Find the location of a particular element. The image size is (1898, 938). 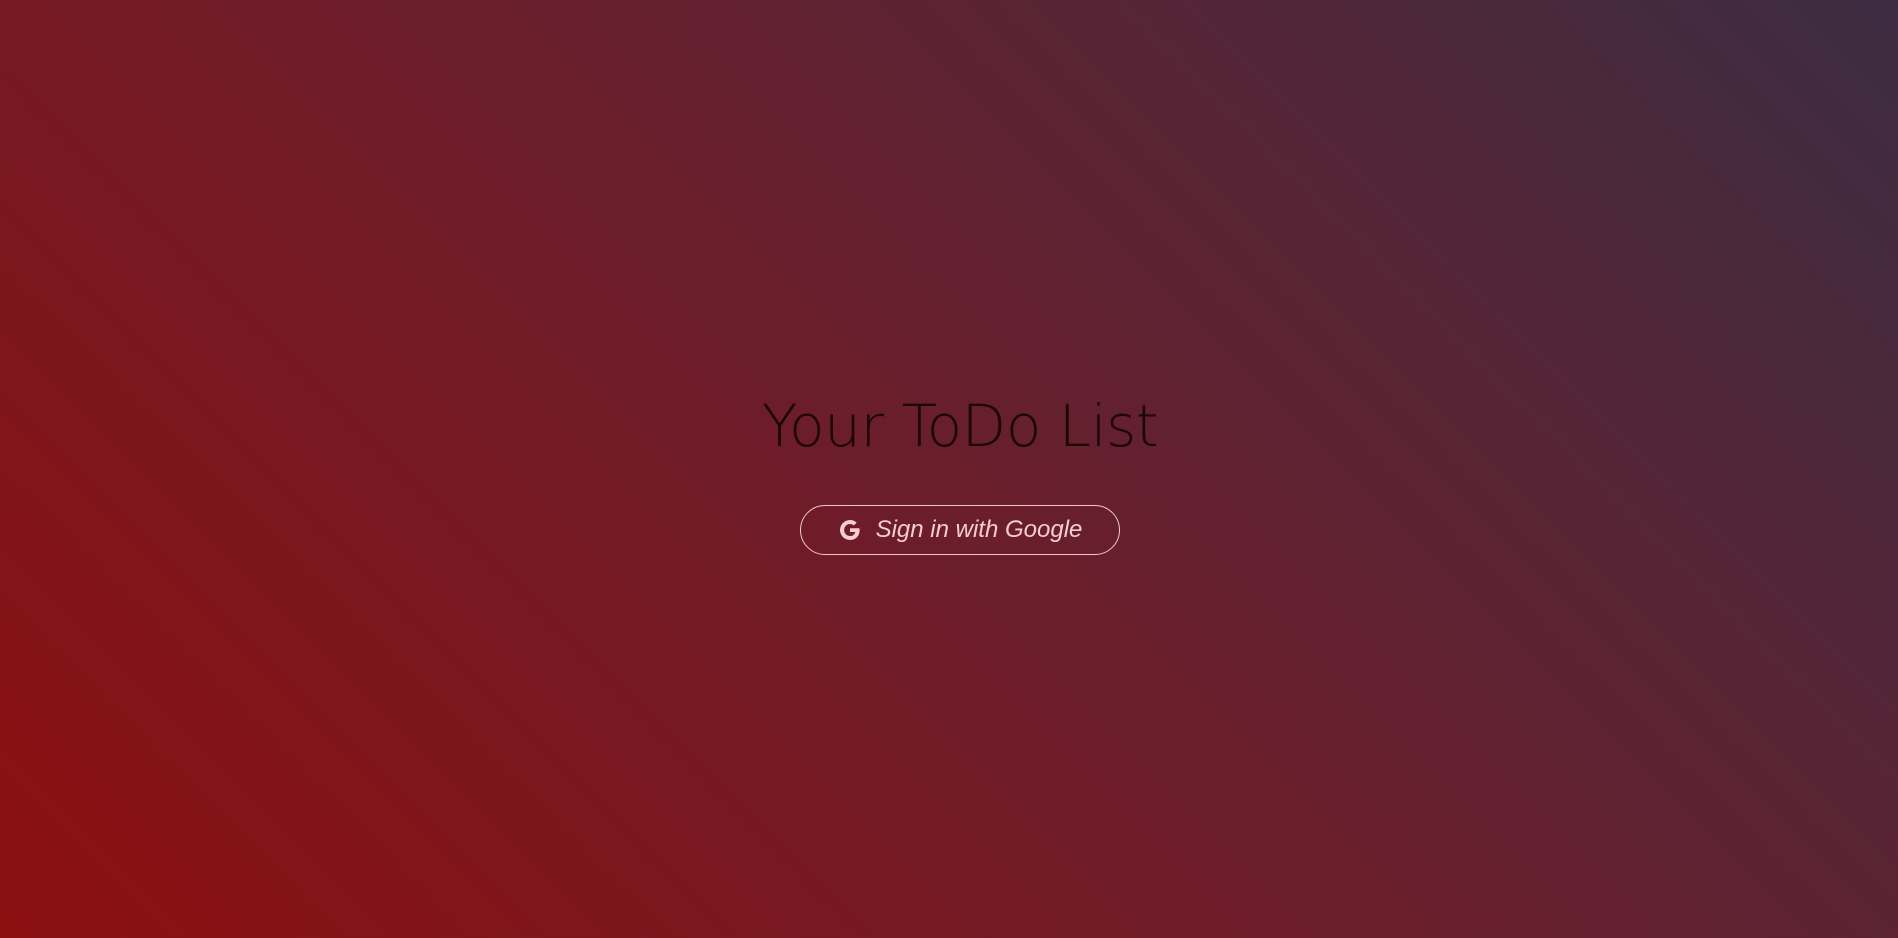

google-sign-in-button: Sign in with Google is located at coordinates (960, 530).